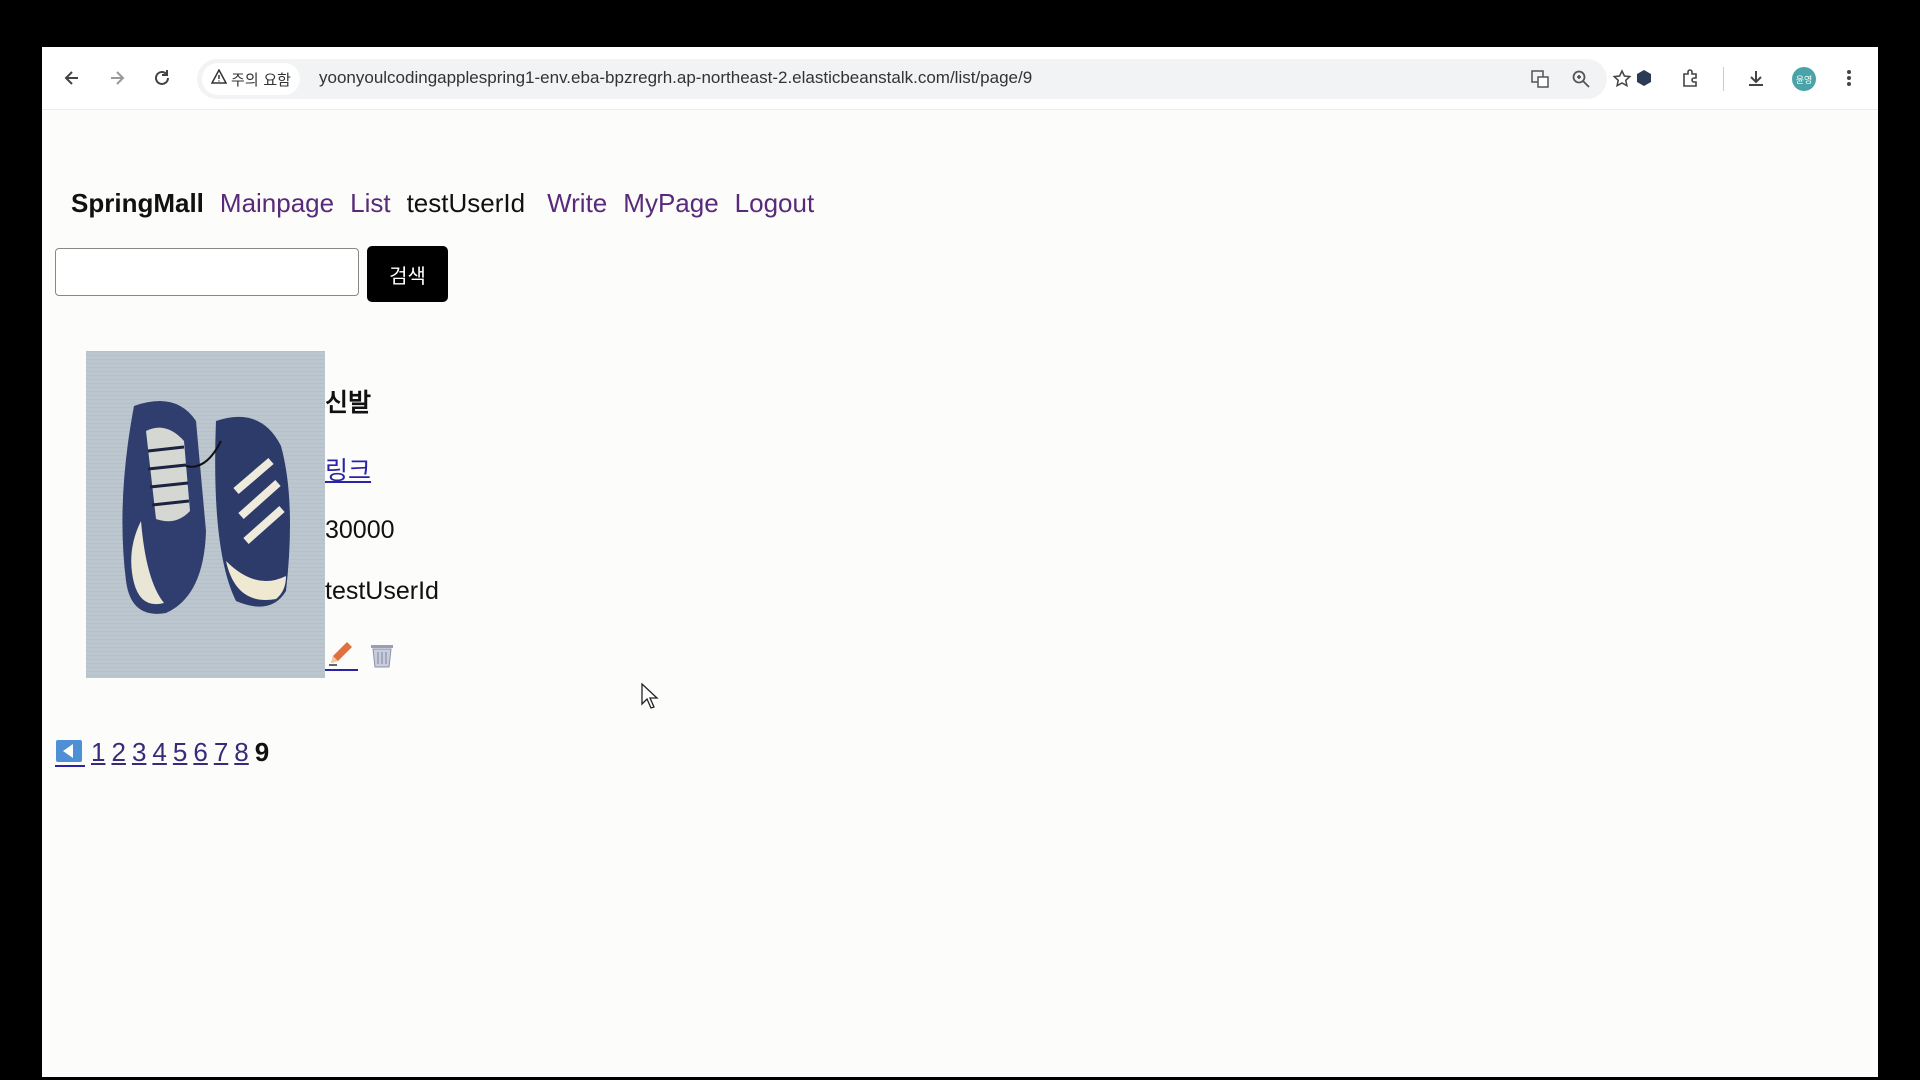 This screenshot has height=1080, width=1920. Describe the element at coordinates (219, 78) in the screenshot. I see `warning-icon` at that location.